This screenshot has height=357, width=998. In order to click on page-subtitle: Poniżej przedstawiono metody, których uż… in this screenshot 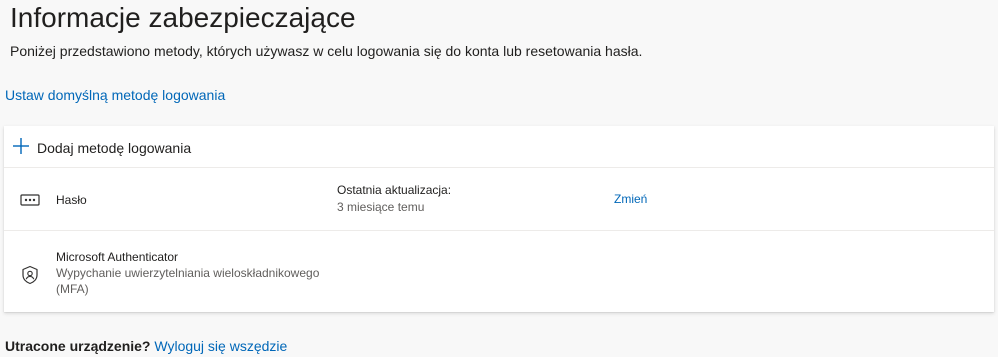, I will do `click(326, 51)`.